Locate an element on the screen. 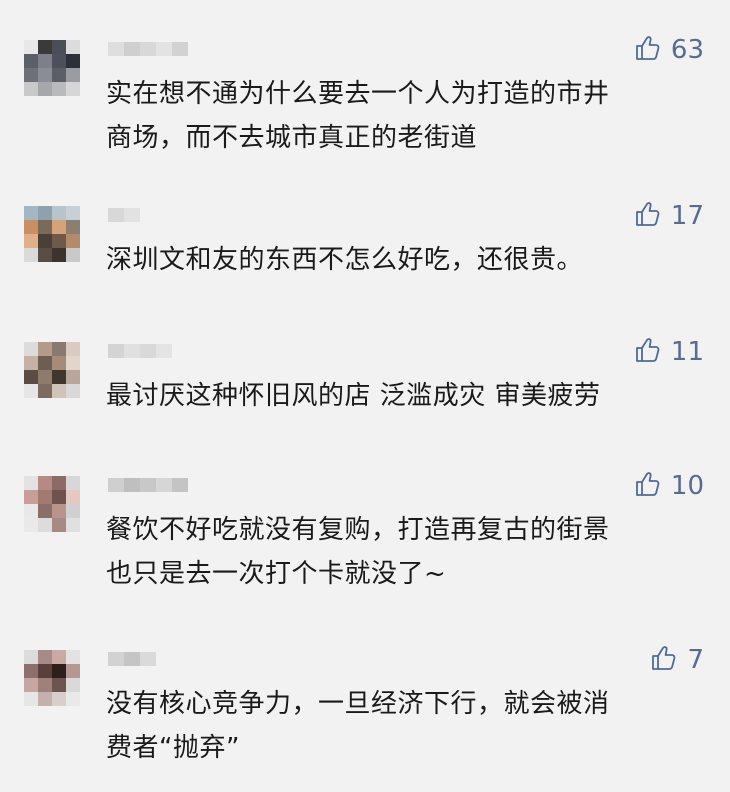 The image size is (730, 792). like-button: 17 is located at coordinates (668, 216).